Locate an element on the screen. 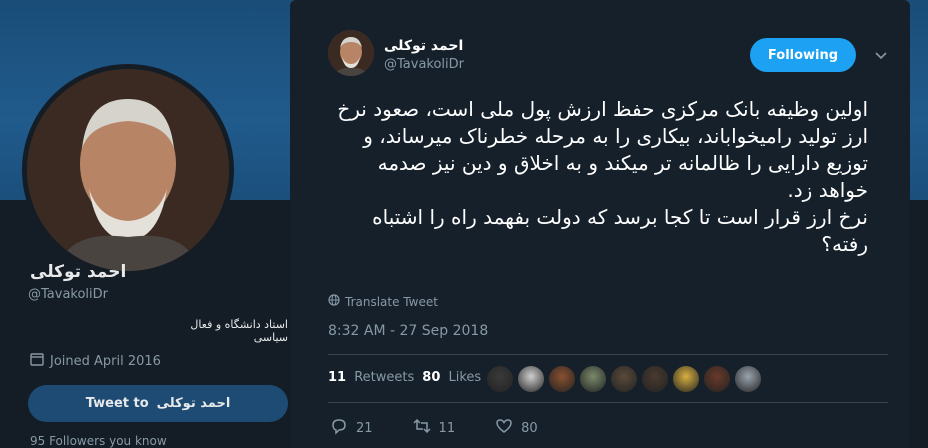 The width and height of the screenshot is (928, 448). calendar-icon is located at coordinates (37, 361).